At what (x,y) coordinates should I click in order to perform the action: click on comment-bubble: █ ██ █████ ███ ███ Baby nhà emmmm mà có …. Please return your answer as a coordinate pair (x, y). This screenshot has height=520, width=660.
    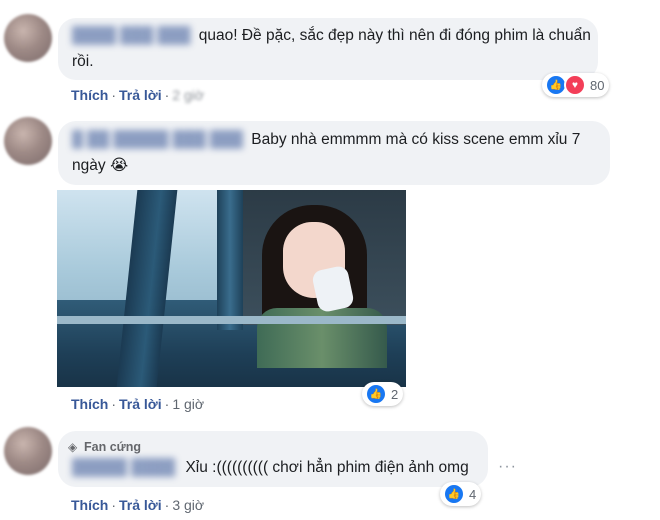
    Looking at the image, I should click on (334, 153).